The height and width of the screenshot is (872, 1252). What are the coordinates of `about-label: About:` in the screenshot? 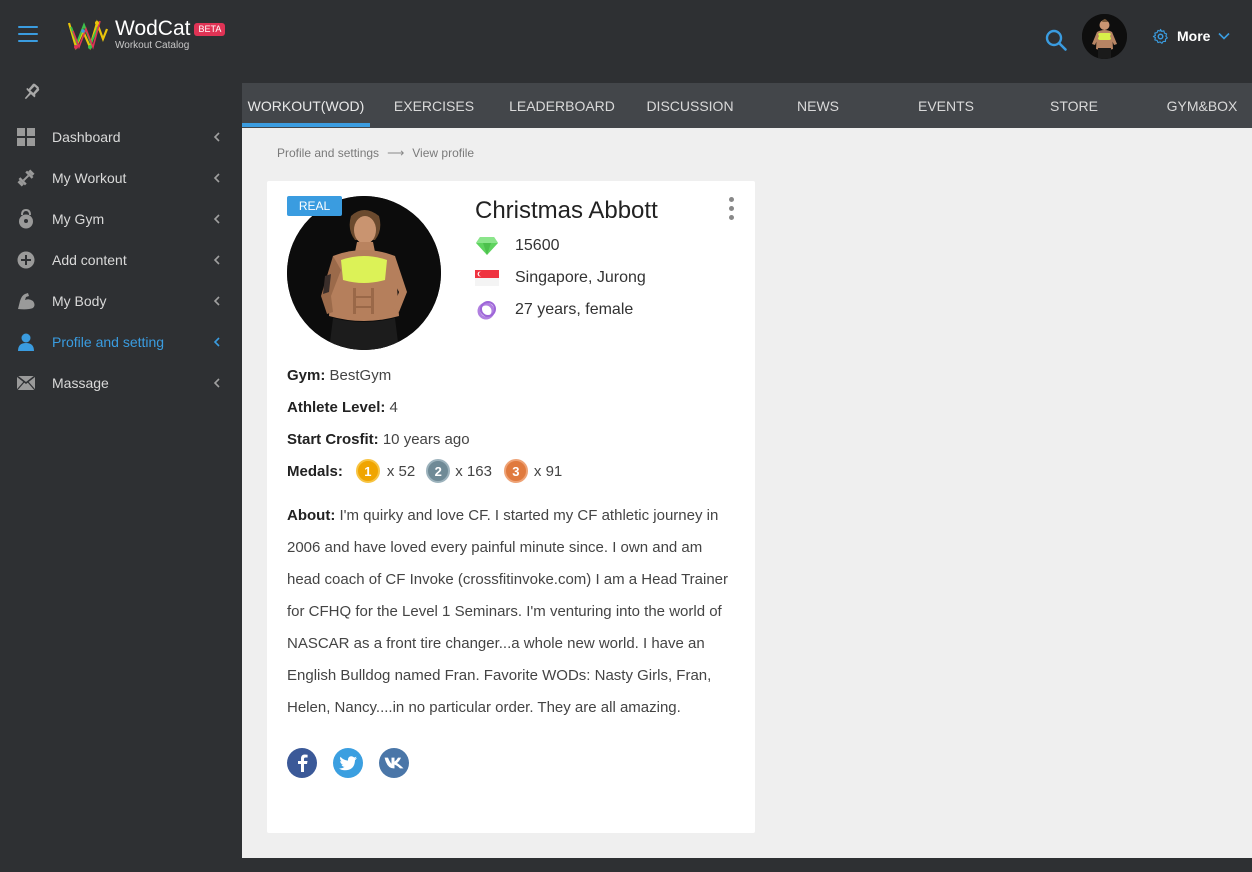 It's located at (311, 515).